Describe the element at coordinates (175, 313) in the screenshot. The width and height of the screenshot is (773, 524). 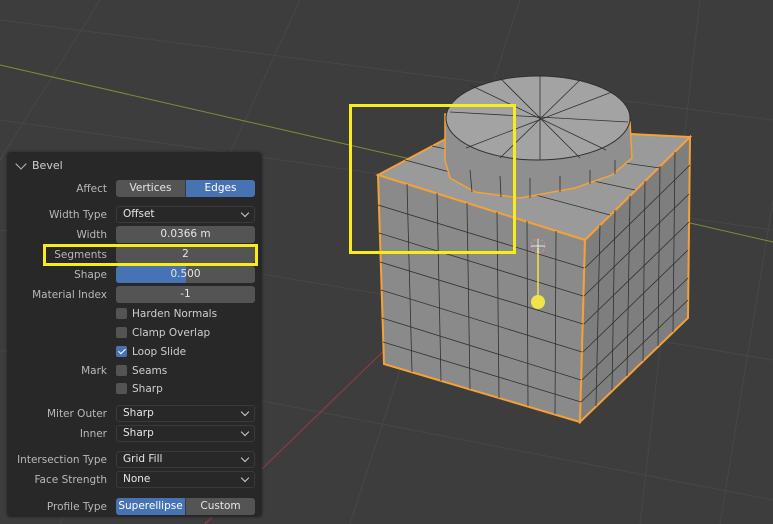
I see `harden-normals-label: Harden Normals` at that location.